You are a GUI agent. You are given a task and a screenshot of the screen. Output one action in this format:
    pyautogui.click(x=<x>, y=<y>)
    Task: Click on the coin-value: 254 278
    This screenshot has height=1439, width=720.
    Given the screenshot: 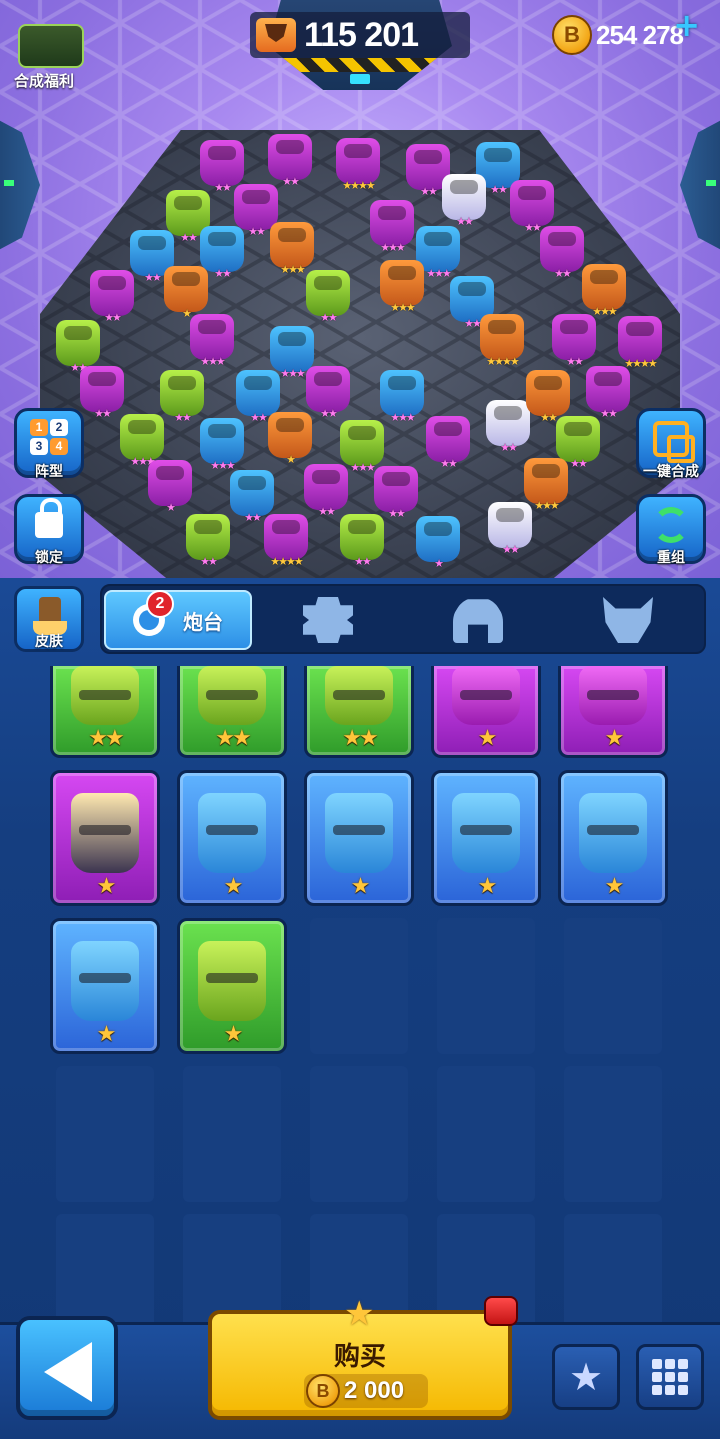 What is the action you would take?
    pyautogui.click(x=640, y=34)
    